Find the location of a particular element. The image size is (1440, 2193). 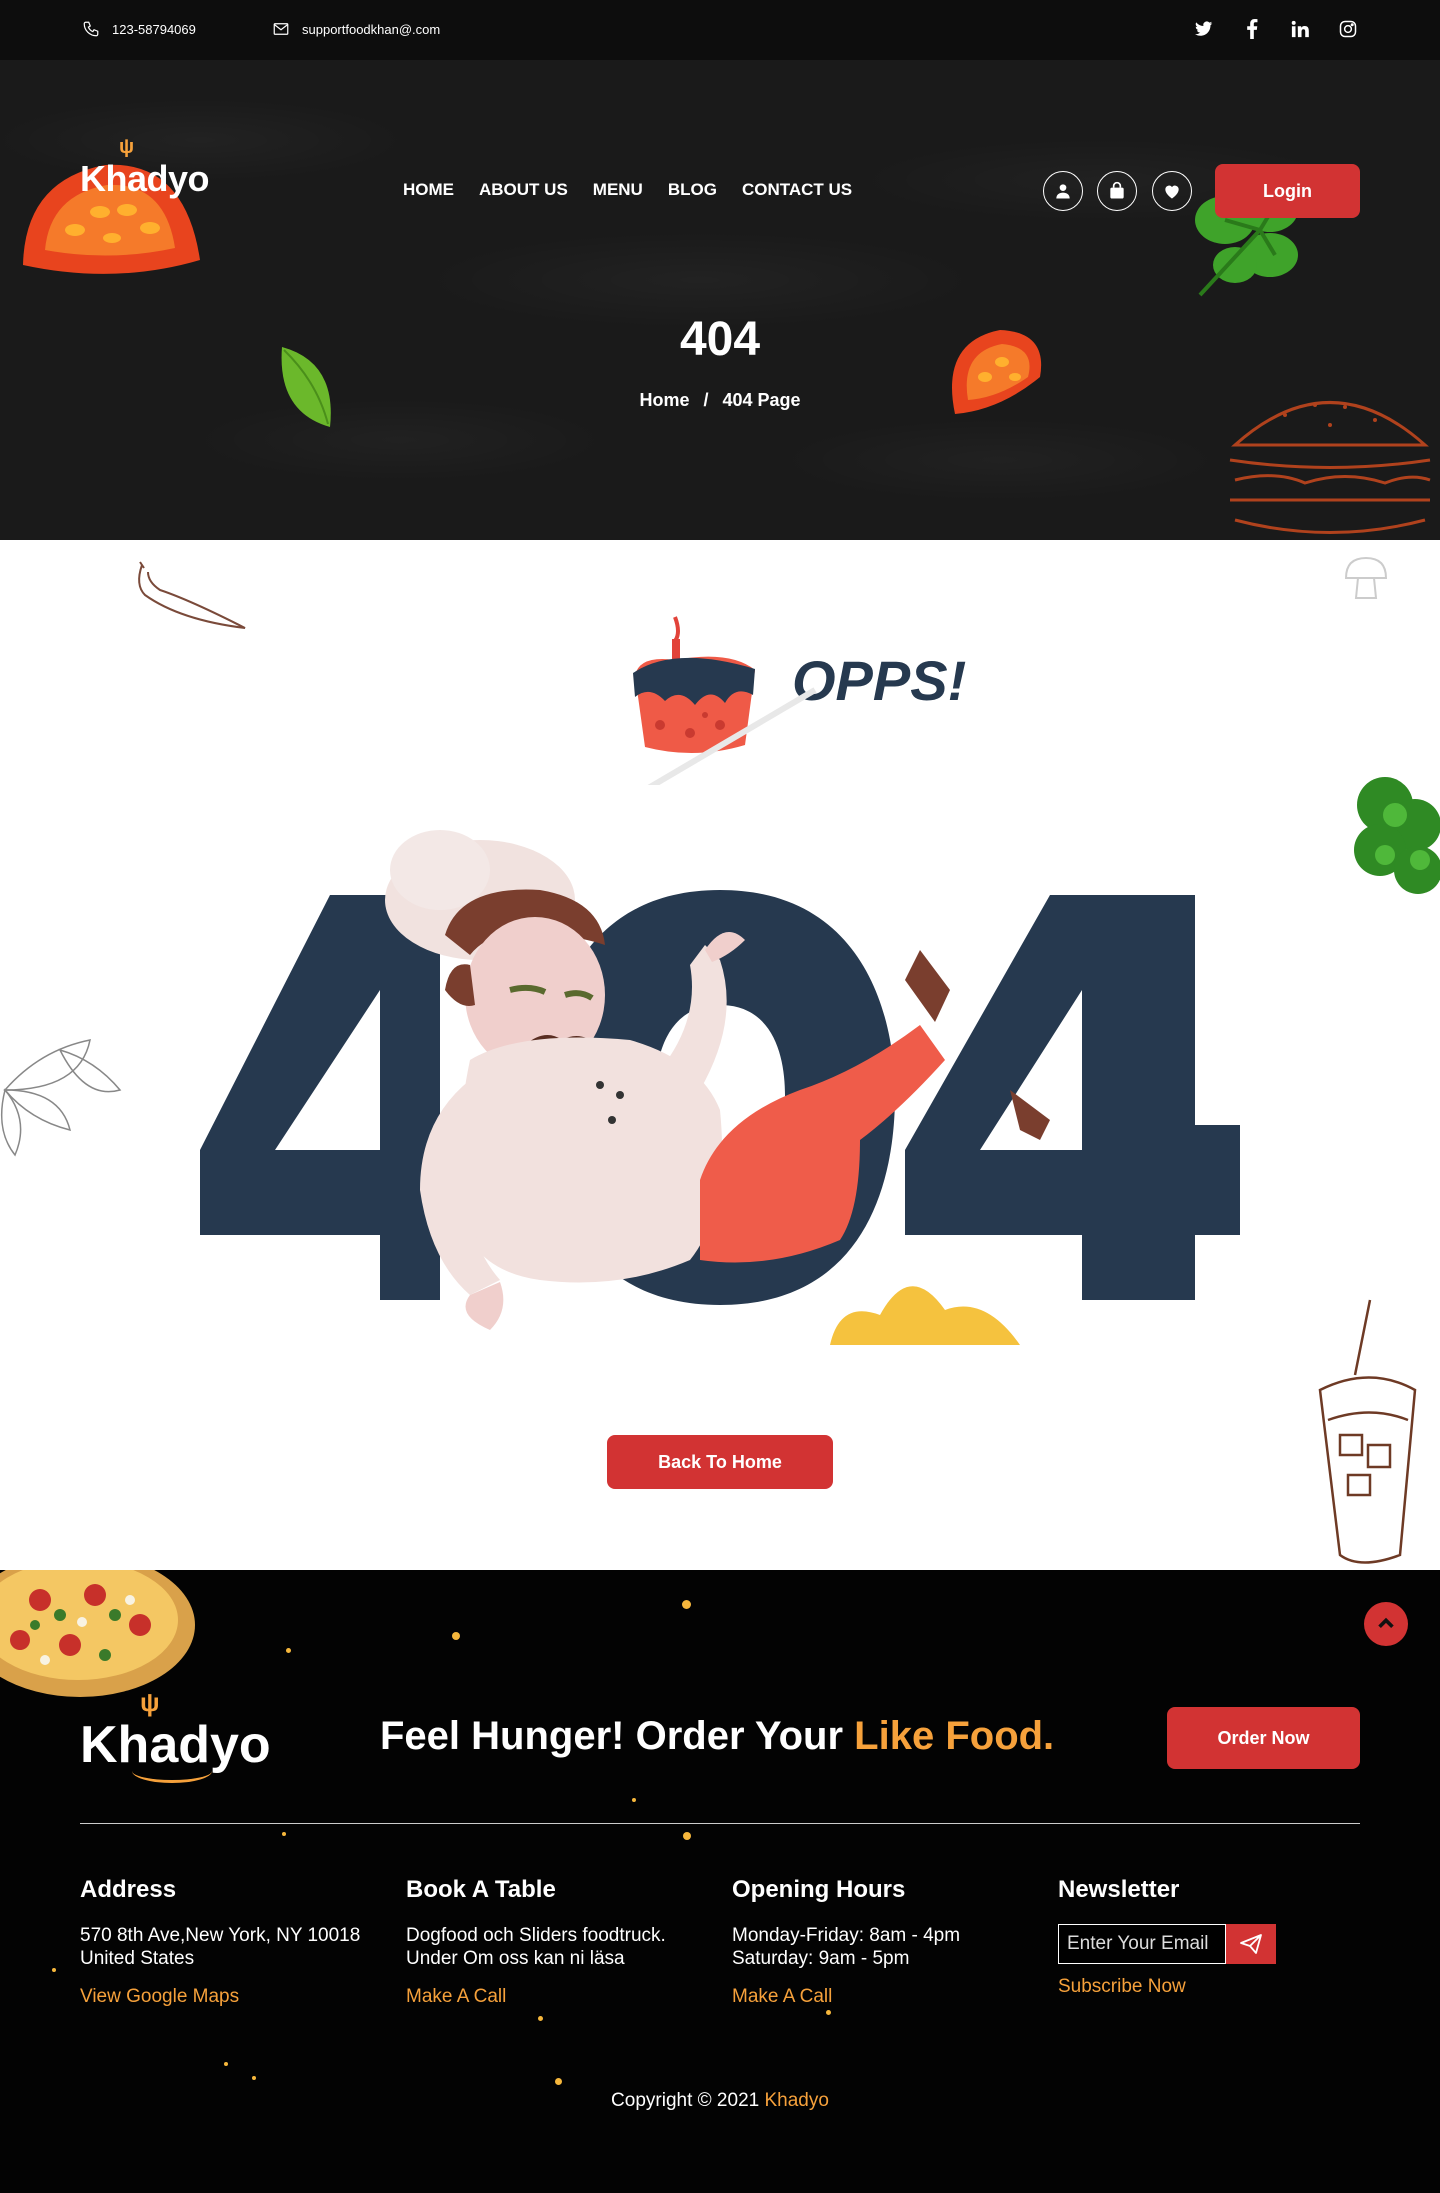

nav-menu: MENU is located at coordinates (618, 190).